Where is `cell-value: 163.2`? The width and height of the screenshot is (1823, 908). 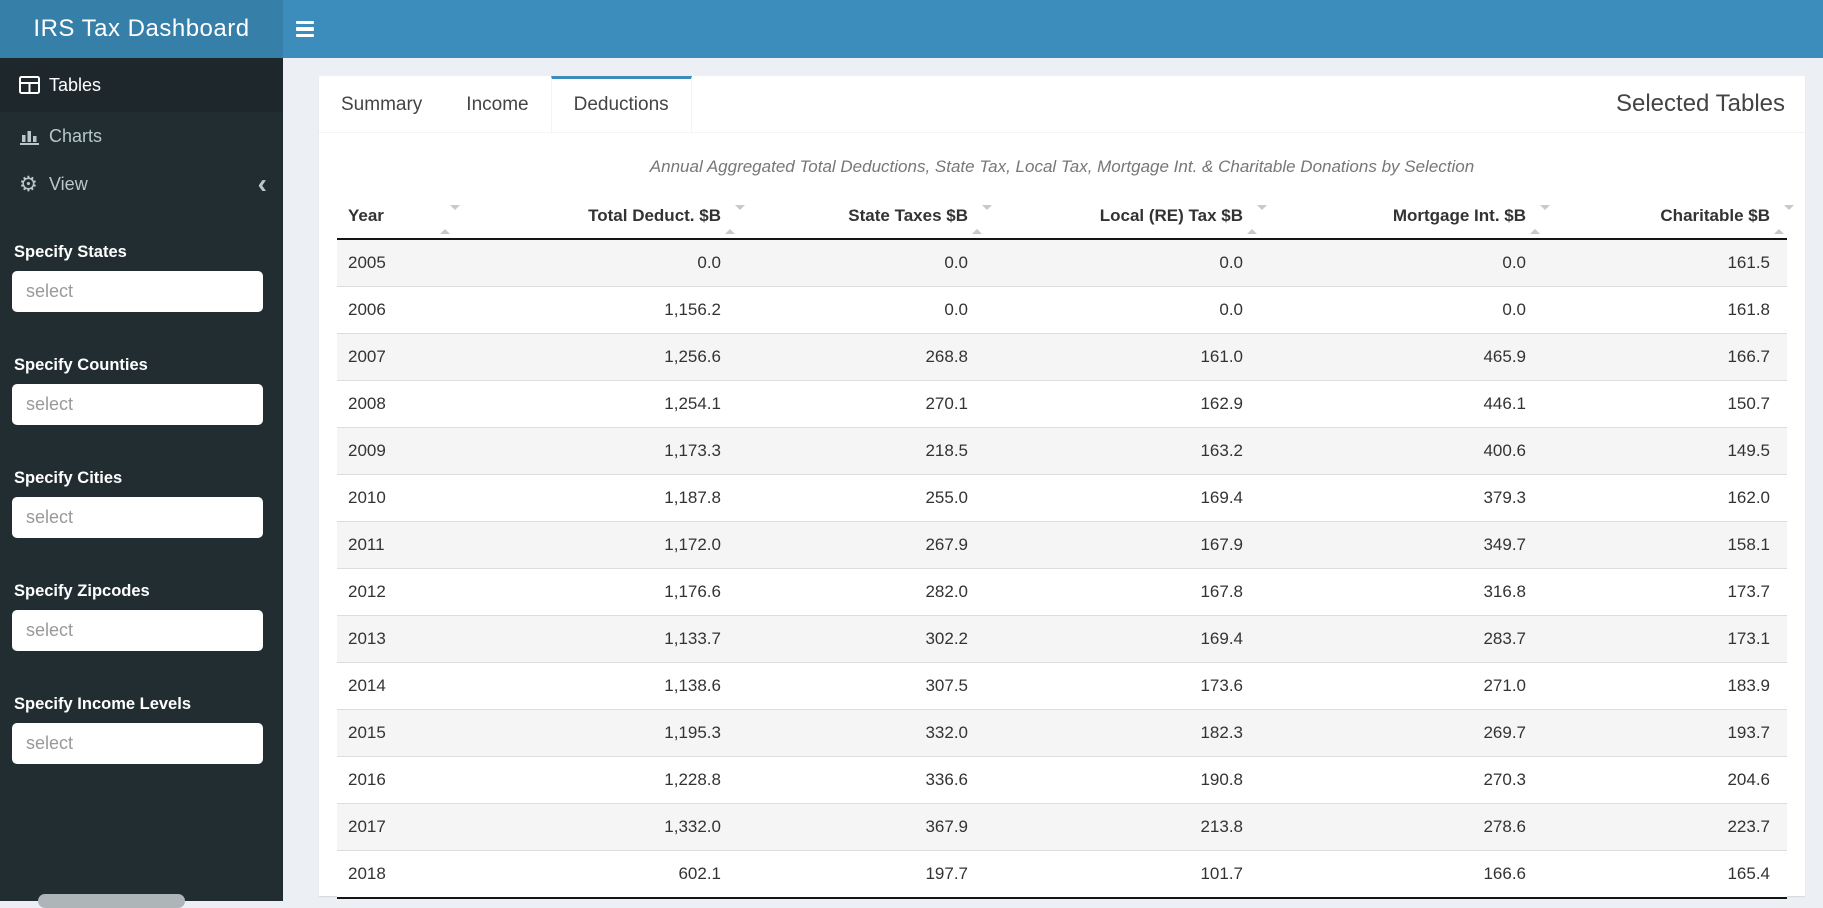
cell-value: 163.2 is located at coordinates (1221, 450).